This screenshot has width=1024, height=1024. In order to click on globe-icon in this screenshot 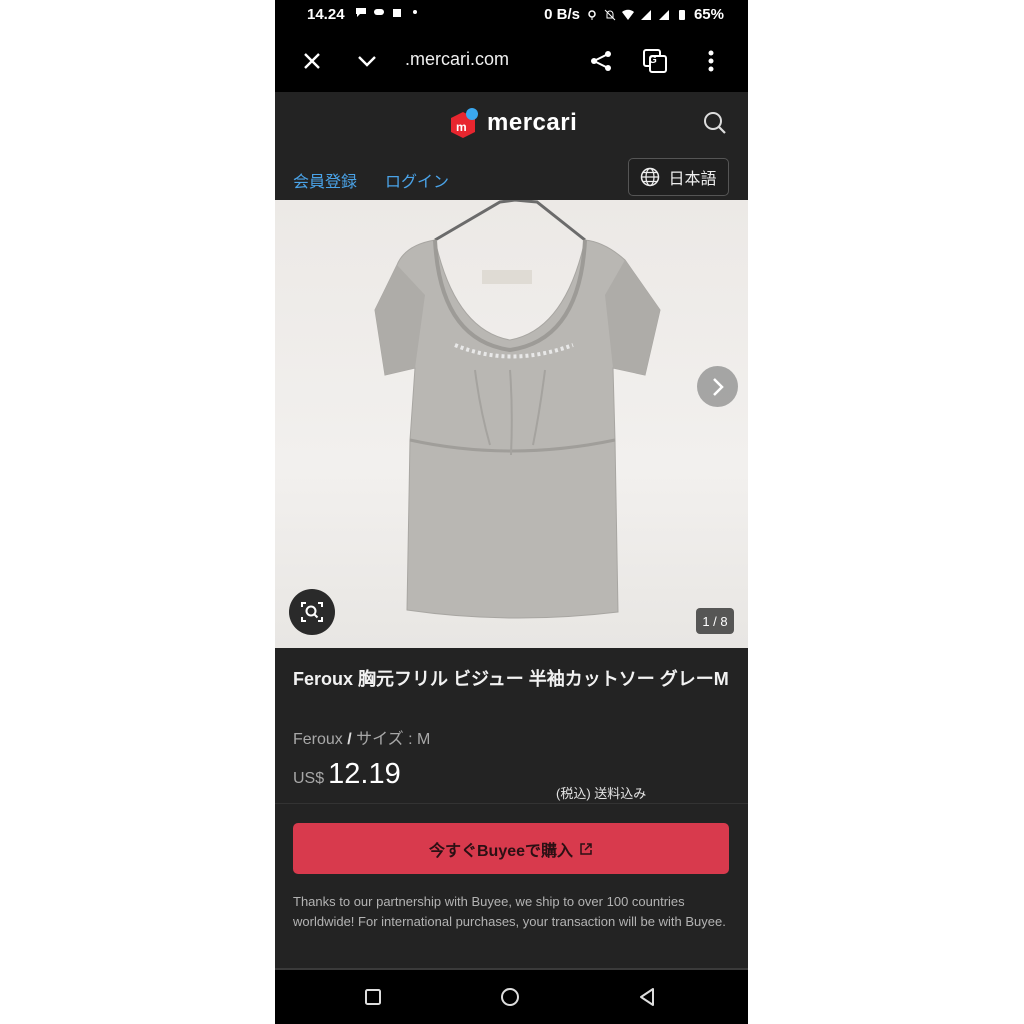, I will do `click(650, 177)`.